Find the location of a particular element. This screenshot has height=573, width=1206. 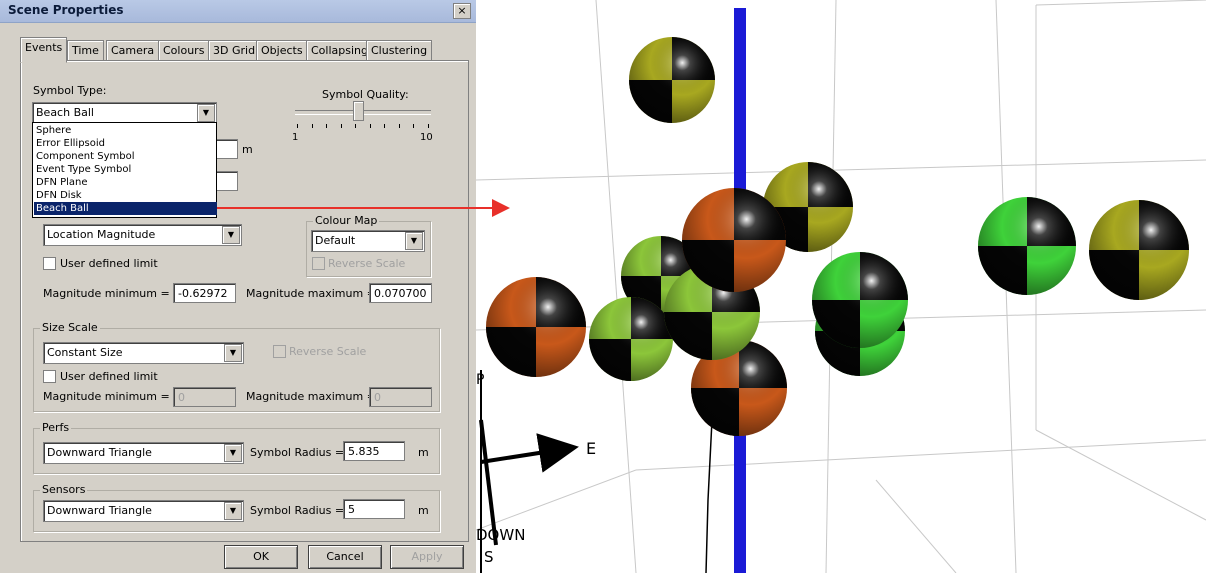

size-magnitude-max-field: 0 is located at coordinates (400, 397).